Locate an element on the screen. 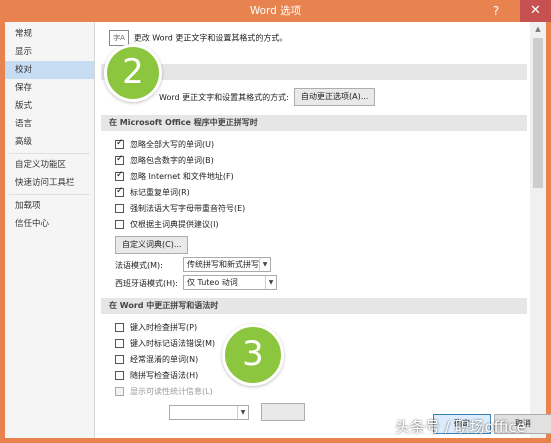 Image resolution: width=551 pixels, height=443 pixels. option-flag-repeated-words: 标记重复单词(R) is located at coordinates (152, 192).